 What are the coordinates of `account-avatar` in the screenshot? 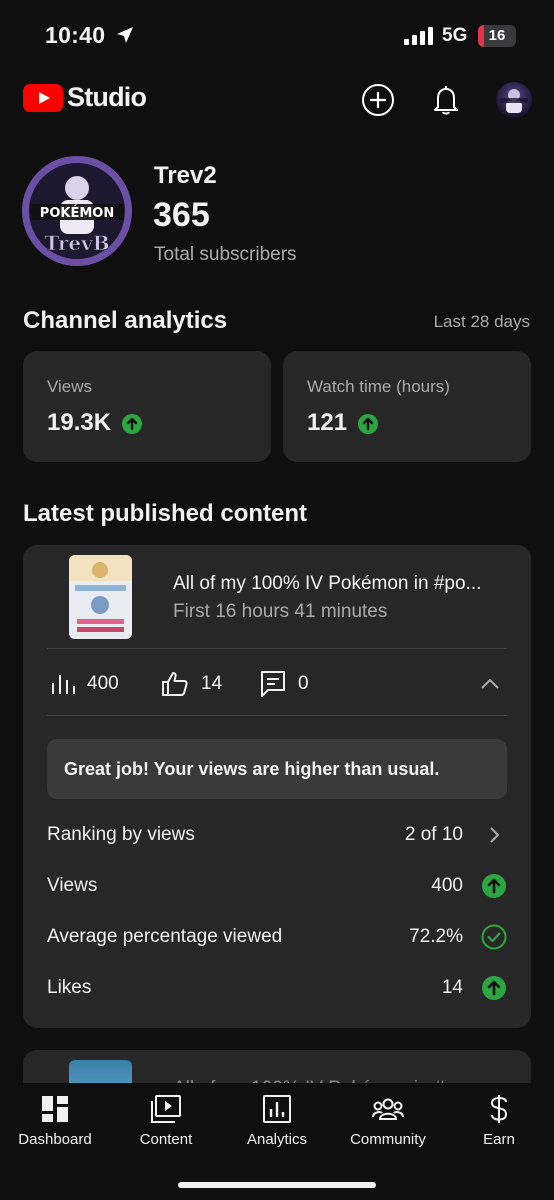 It's located at (514, 100).